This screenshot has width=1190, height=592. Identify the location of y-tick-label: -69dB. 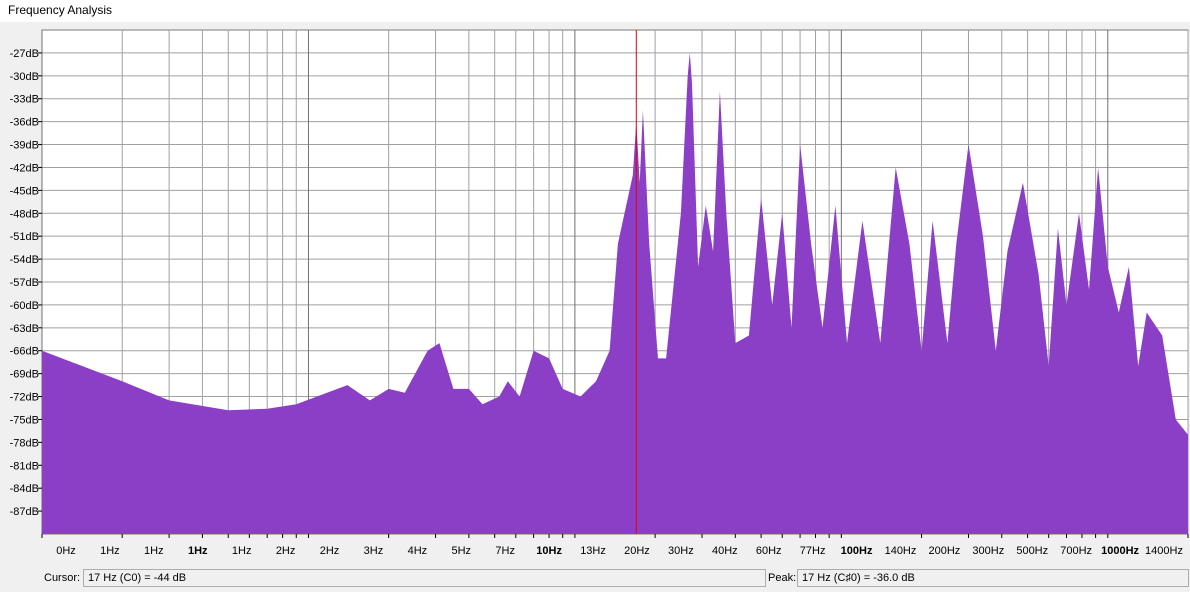
(24, 375).